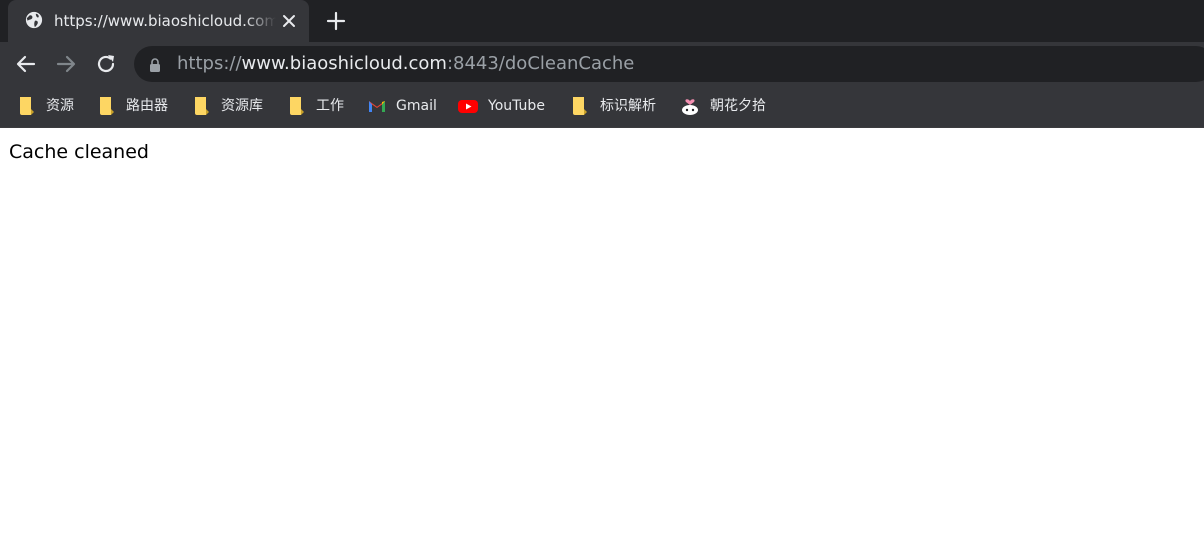 The image size is (1204, 533). Describe the element at coordinates (738, 106) in the screenshot. I see `bookmark-label: 朝花夕拾` at that location.